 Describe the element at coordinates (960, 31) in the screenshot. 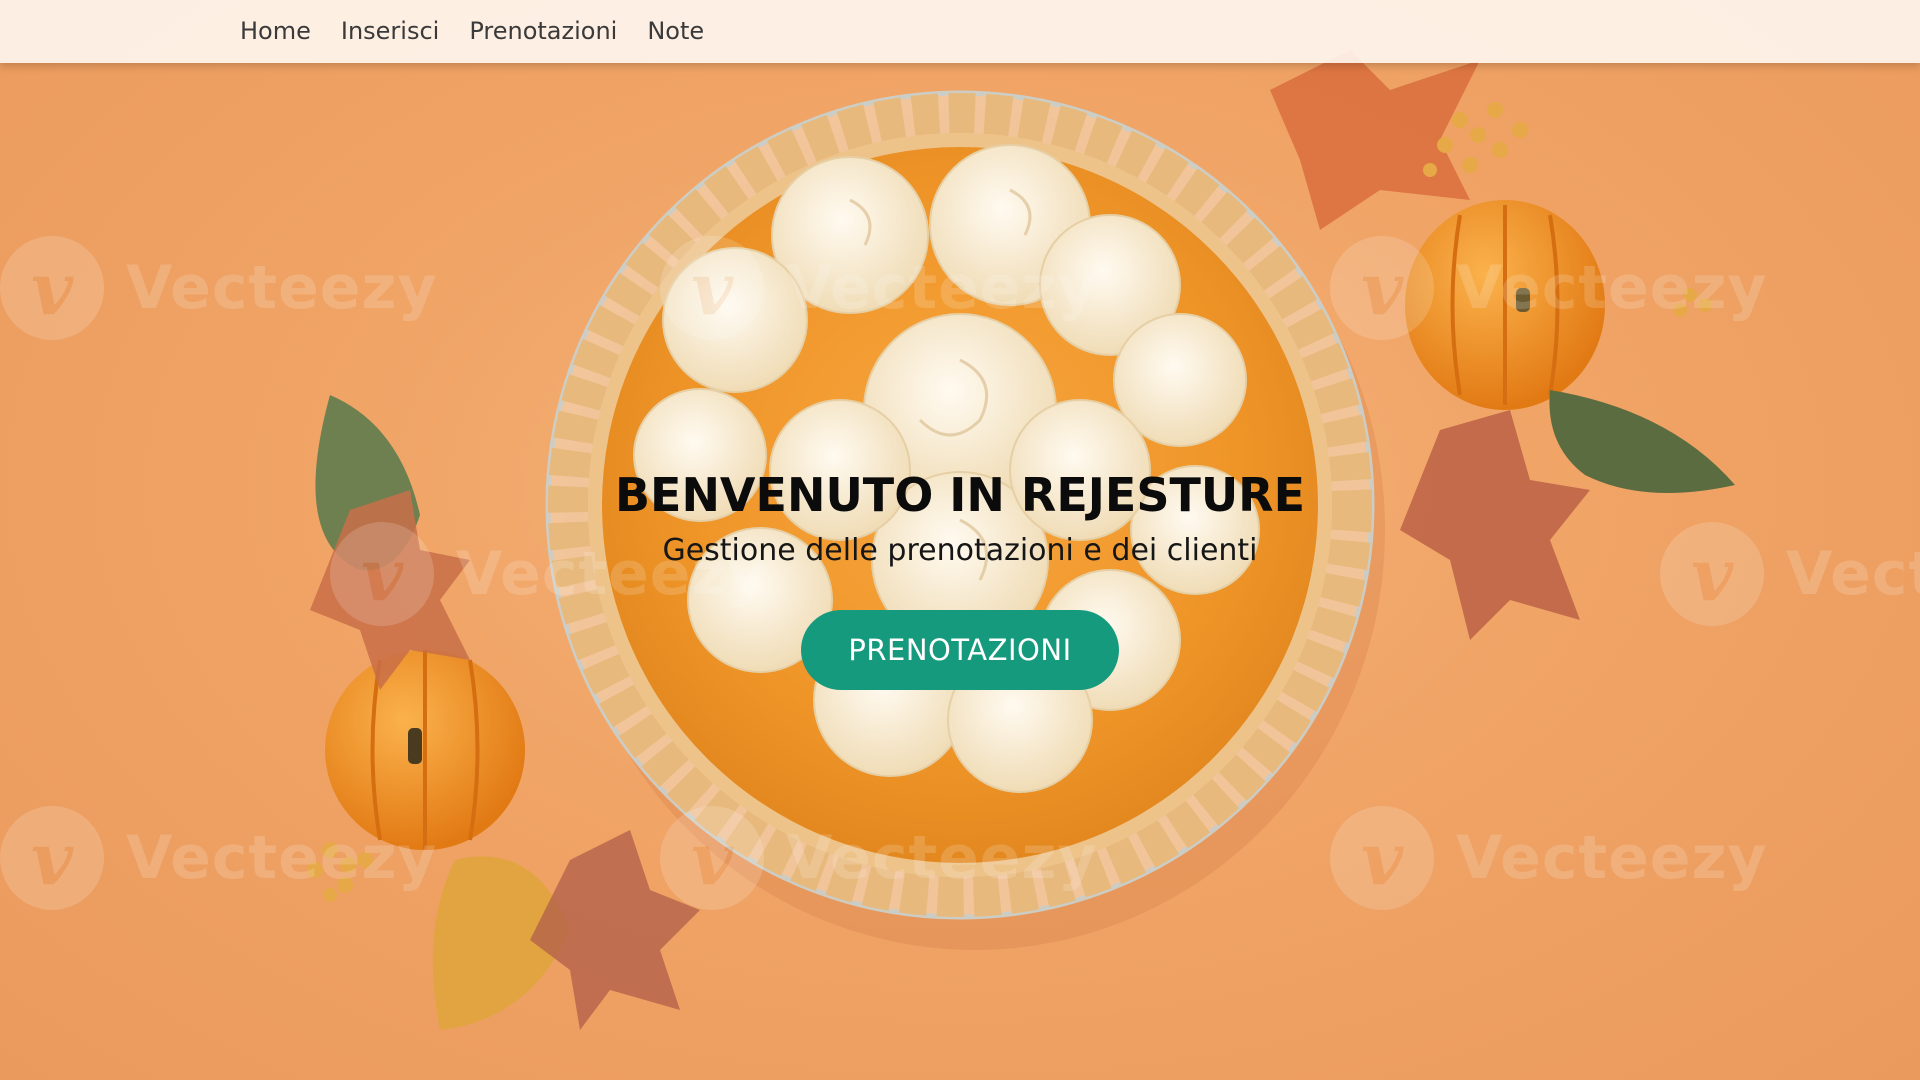

I see `top-navbar: Home Inserisci Prenotazioni Note` at that location.